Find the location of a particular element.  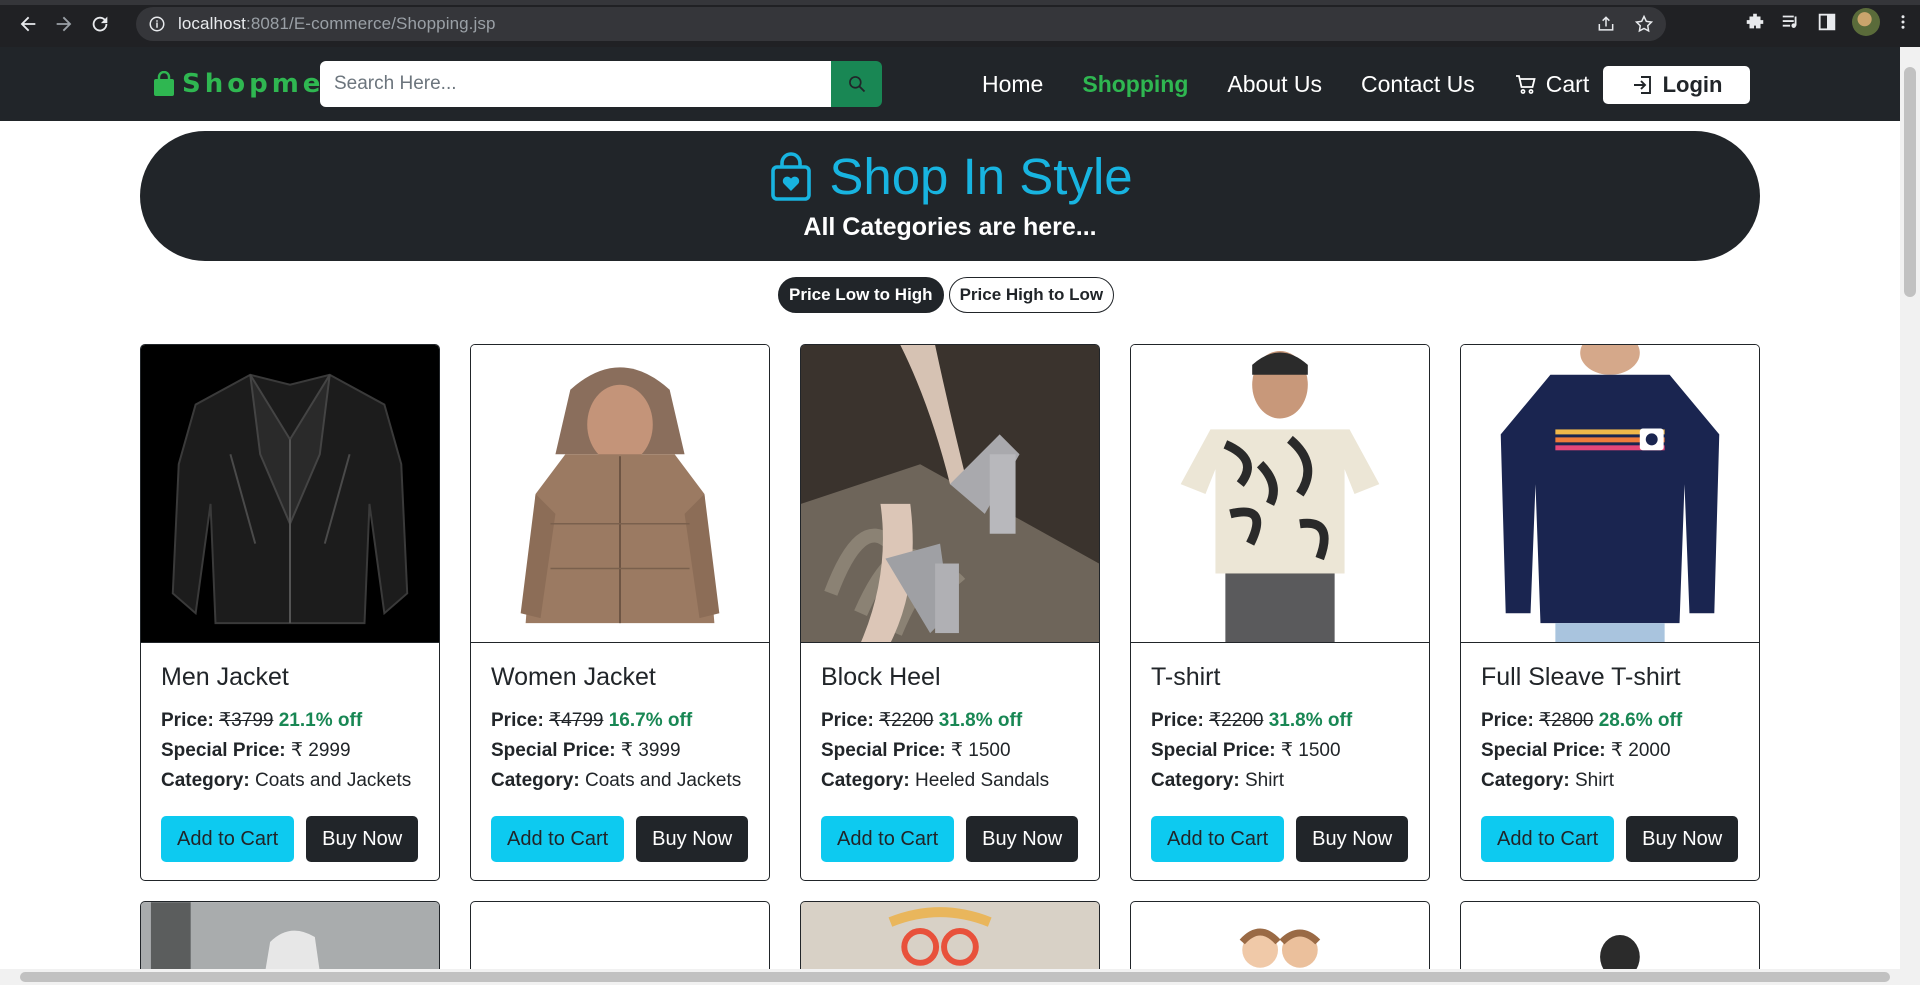

product-image-full-sleave-t-shirt is located at coordinates (1610, 494).